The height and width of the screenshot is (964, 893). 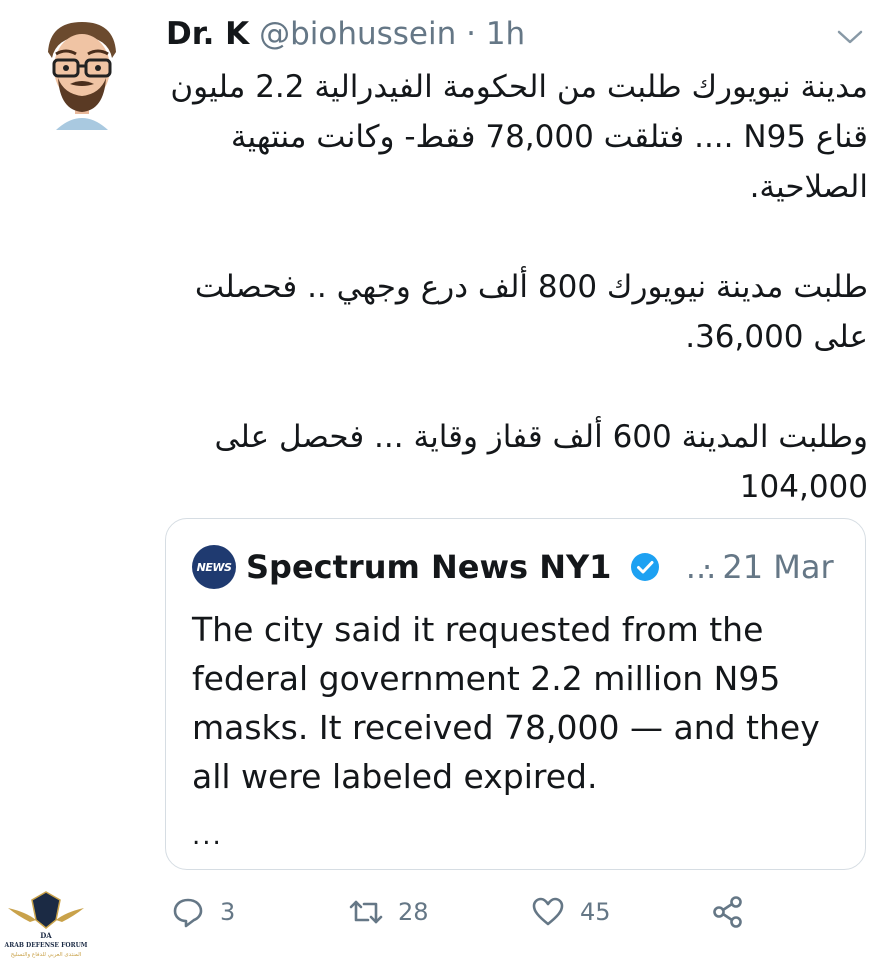 I want to click on share-icon, so click(x=727, y=912).